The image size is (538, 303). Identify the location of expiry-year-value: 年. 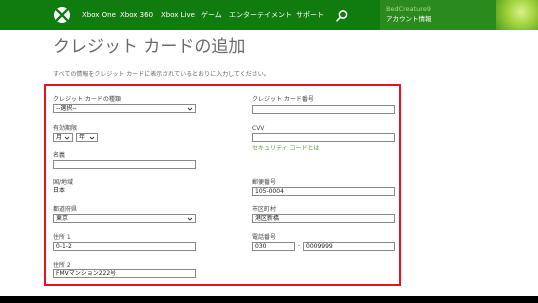
(82, 137).